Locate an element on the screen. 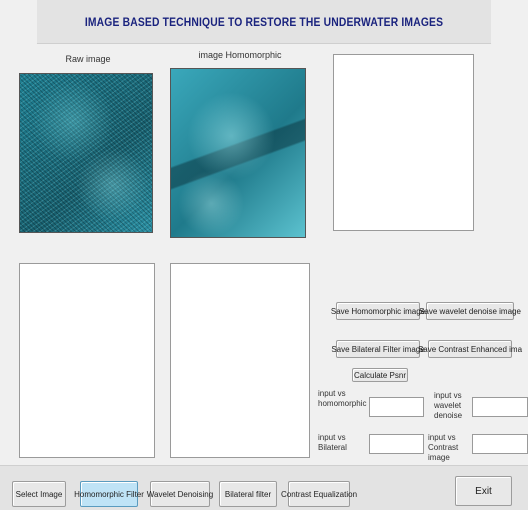 This screenshot has width=528, height=510. homomorphic-image-caption: image Homomorphic is located at coordinates (240, 55).